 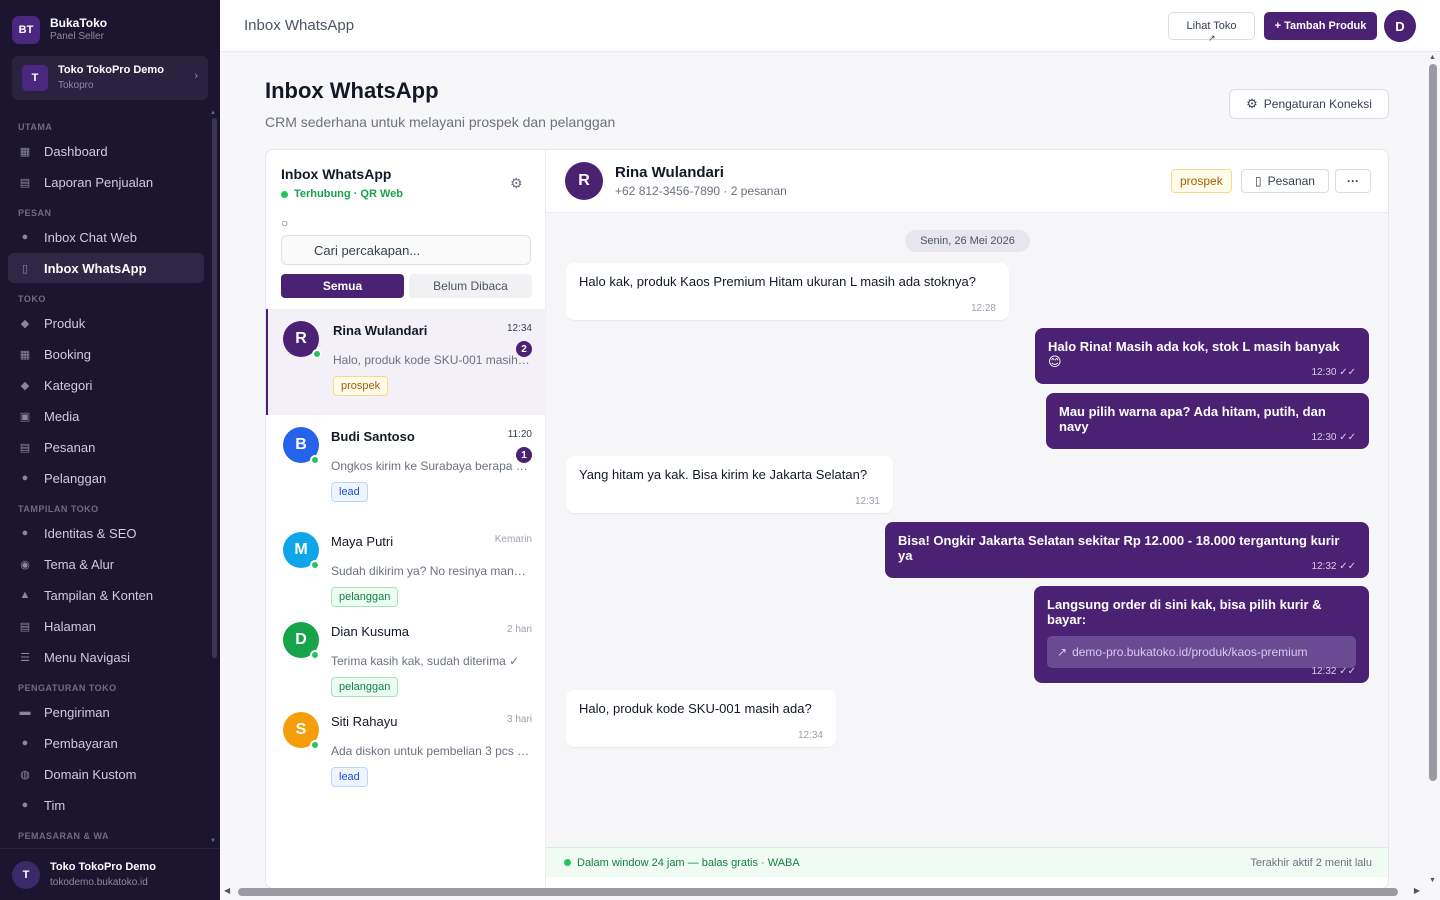 I want to click on sidebar-item-label: Kategori, so click(x=68, y=385).